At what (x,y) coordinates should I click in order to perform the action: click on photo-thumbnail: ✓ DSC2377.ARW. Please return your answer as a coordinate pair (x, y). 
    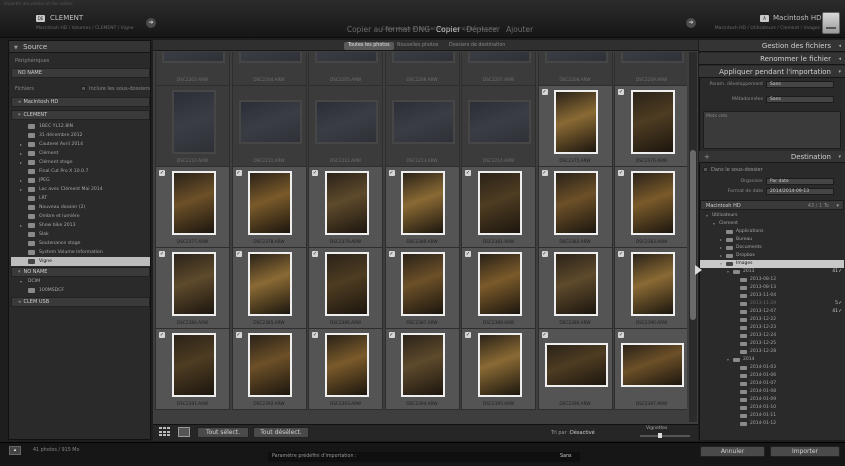
    Looking at the image, I should click on (192, 207).